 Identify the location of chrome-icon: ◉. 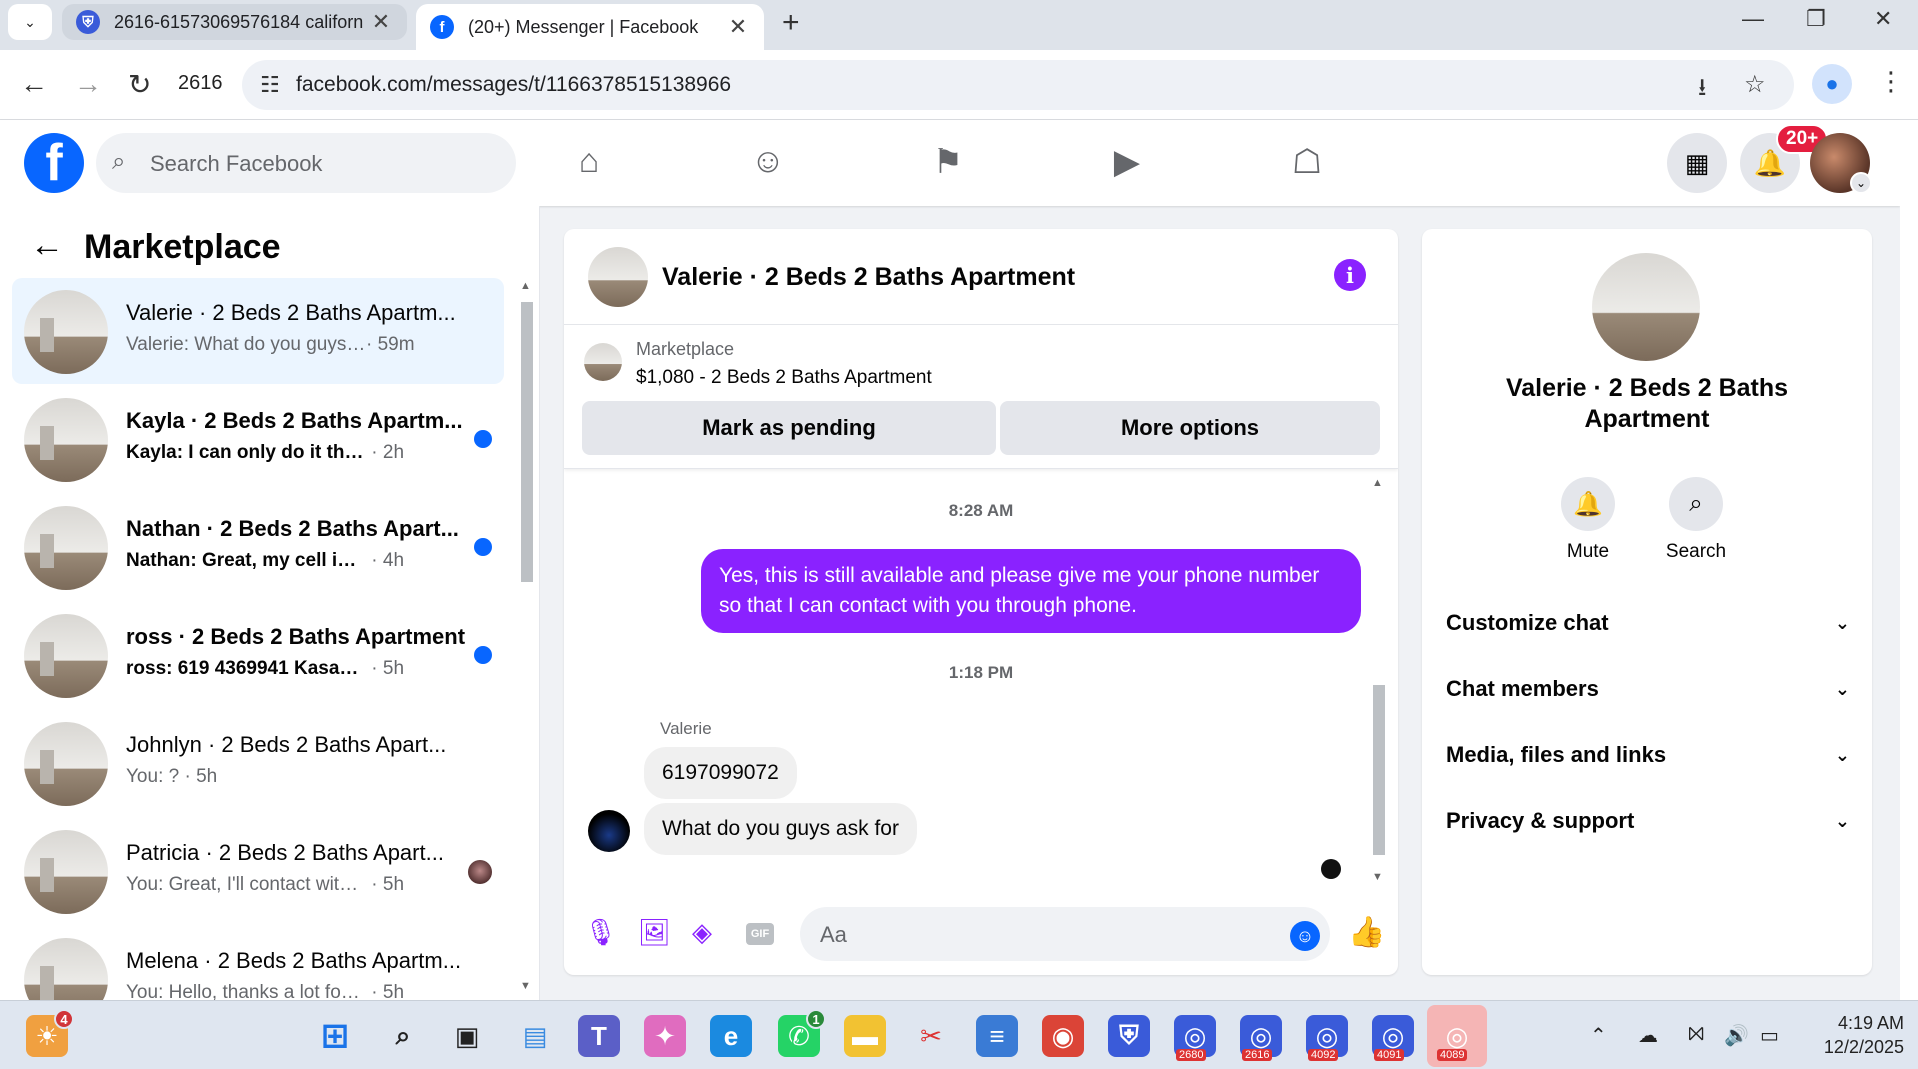
(1063, 1036).